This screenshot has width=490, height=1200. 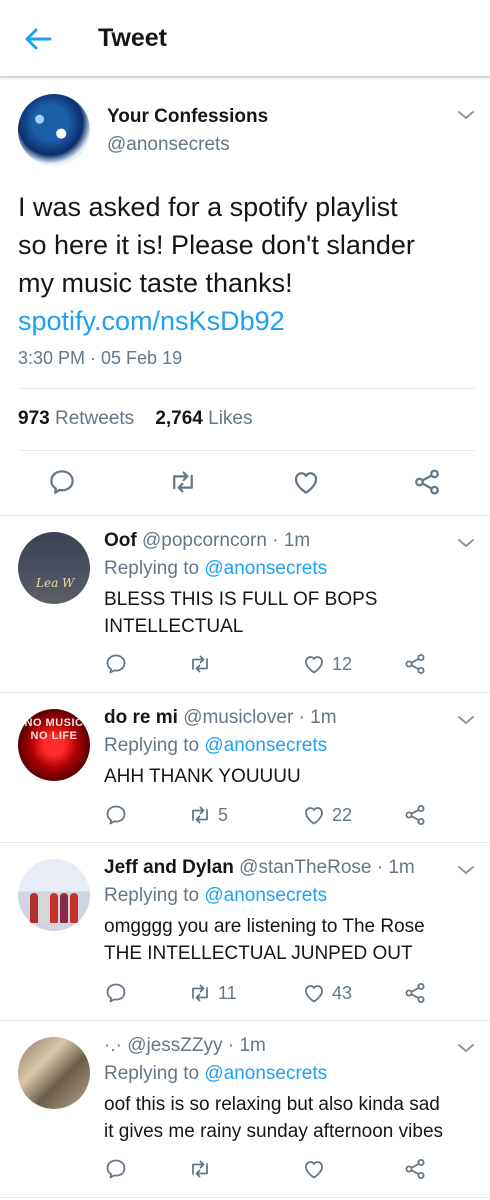 I want to click on retweet-count: 5, so click(x=223, y=814).